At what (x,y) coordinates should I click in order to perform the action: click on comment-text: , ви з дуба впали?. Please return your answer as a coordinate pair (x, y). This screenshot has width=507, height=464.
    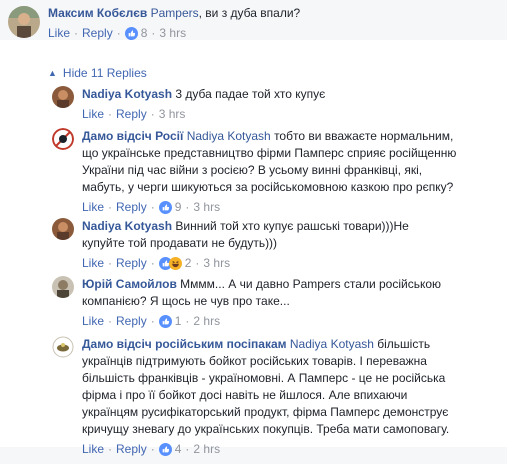
    Looking at the image, I should click on (249, 13).